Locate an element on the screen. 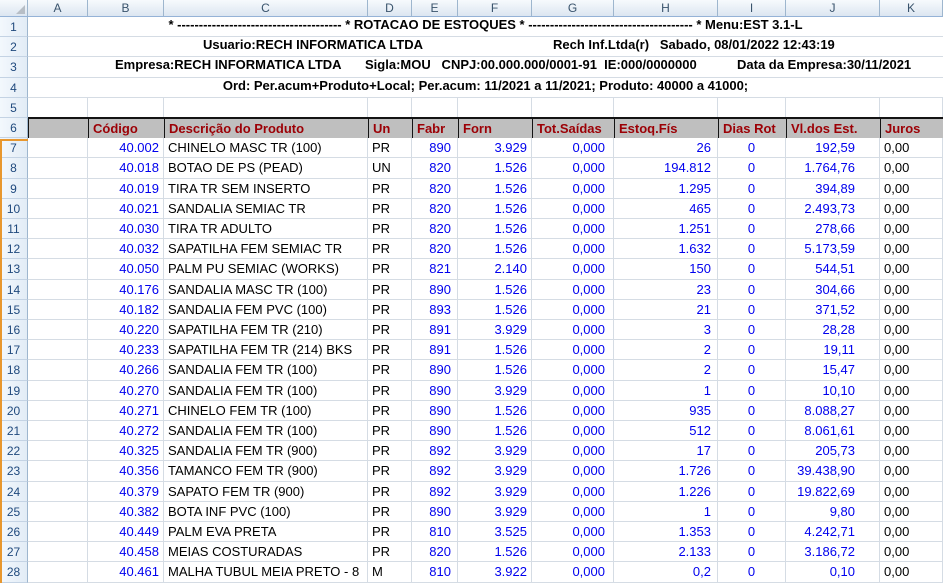 This screenshot has height=583, width=943. cell-A8 is located at coordinates (58, 168).